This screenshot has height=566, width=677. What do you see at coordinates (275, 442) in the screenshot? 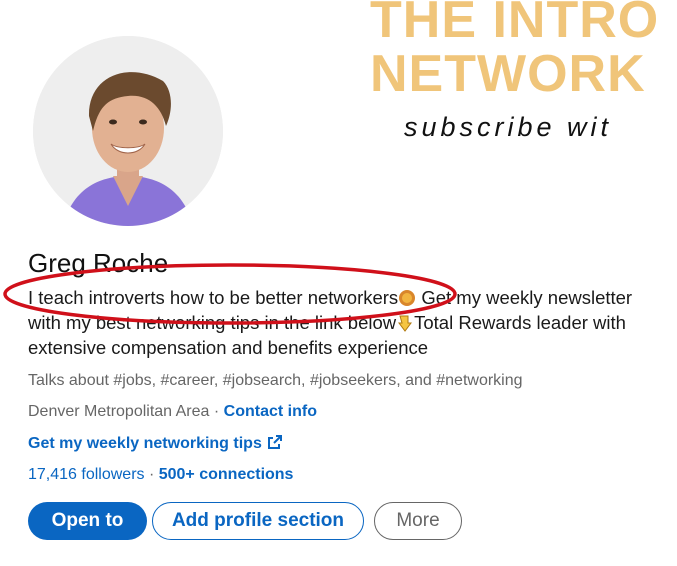
I see `external-link-icon` at bounding box center [275, 442].